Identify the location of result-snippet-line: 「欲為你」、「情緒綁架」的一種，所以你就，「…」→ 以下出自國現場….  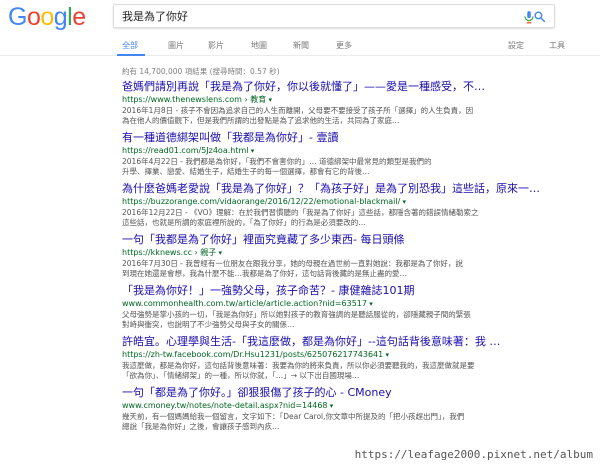
(241, 375).